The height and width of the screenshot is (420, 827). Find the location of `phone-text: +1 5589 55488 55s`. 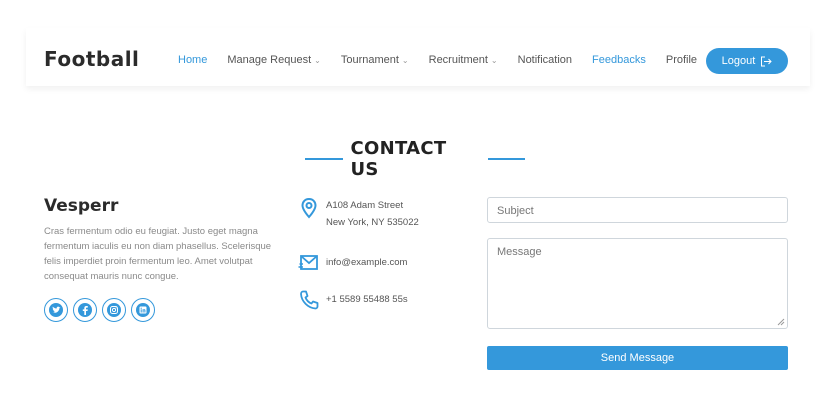

phone-text: +1 5589 55488 55s is located at coordinates (367, 300).